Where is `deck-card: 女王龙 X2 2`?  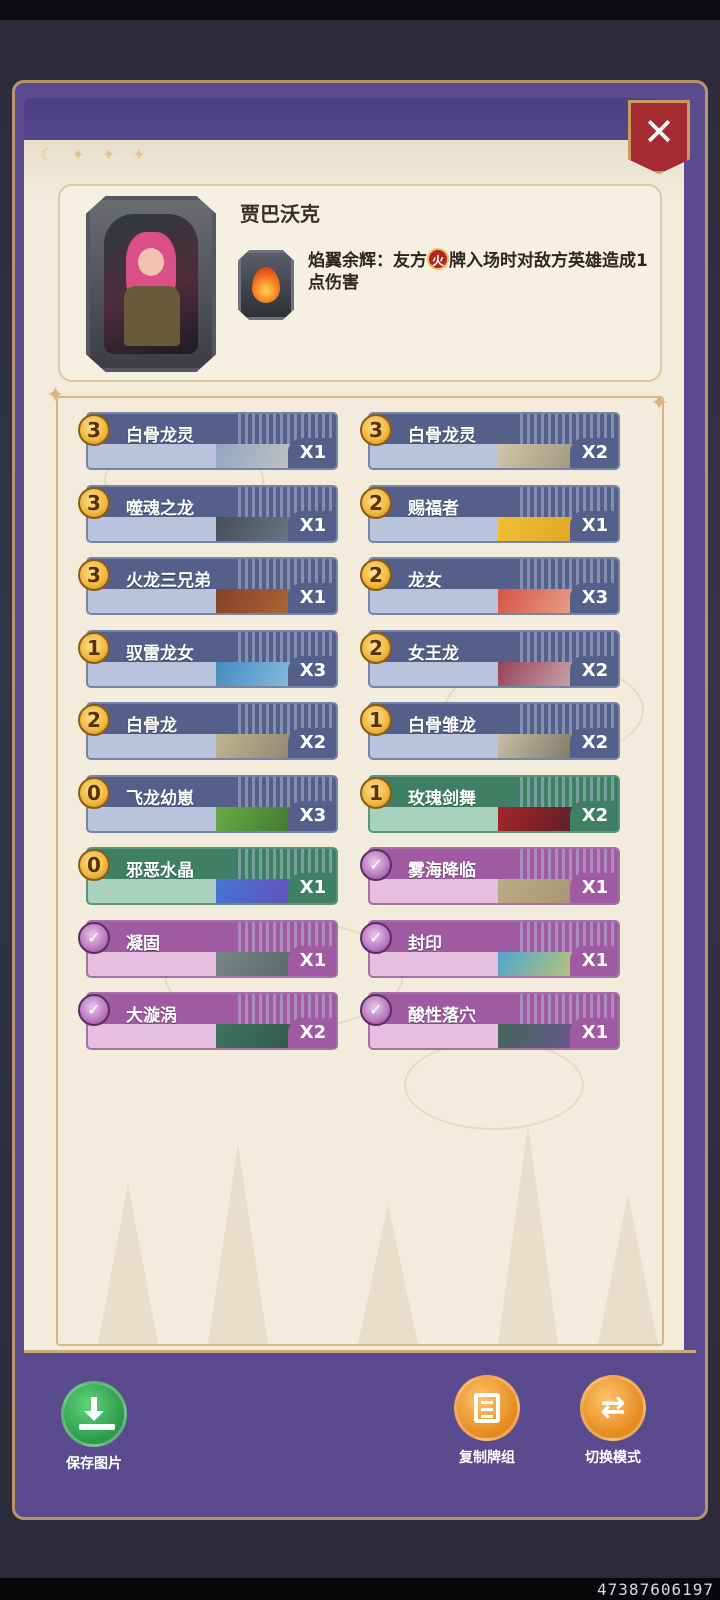
deck-card: 女王龙 X2 2 is located at coordinates (490, 658).